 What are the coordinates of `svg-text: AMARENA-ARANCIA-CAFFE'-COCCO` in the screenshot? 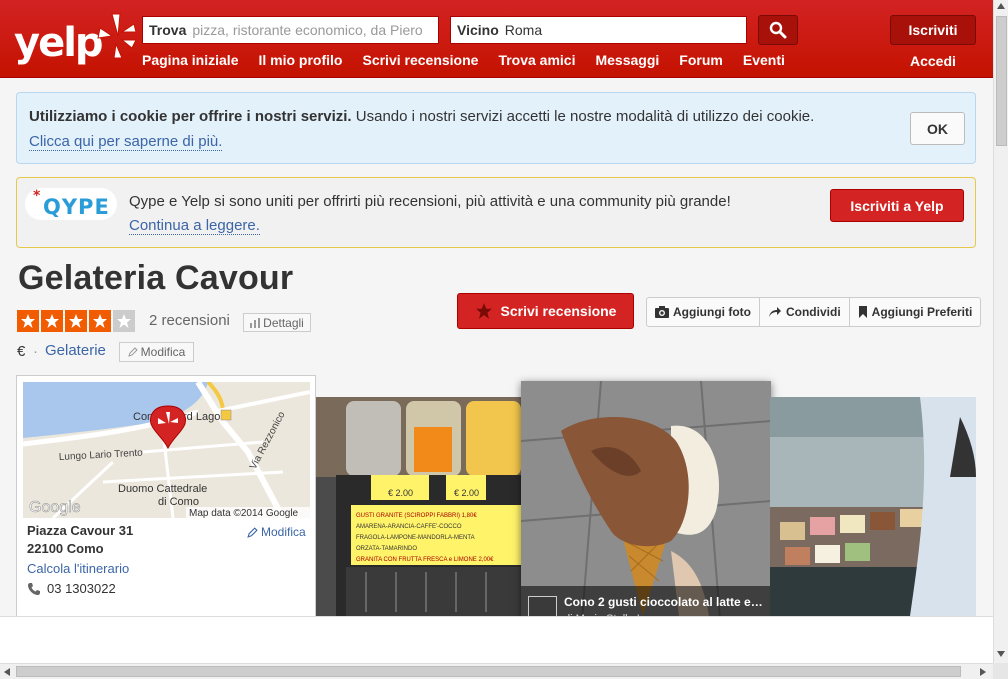 It's located at (409, 527).